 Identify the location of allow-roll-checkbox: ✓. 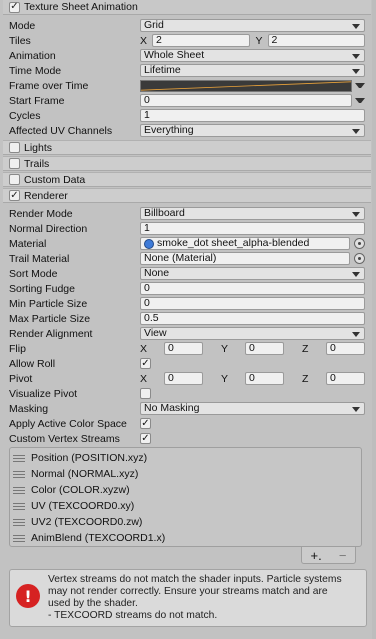
(145, 363).